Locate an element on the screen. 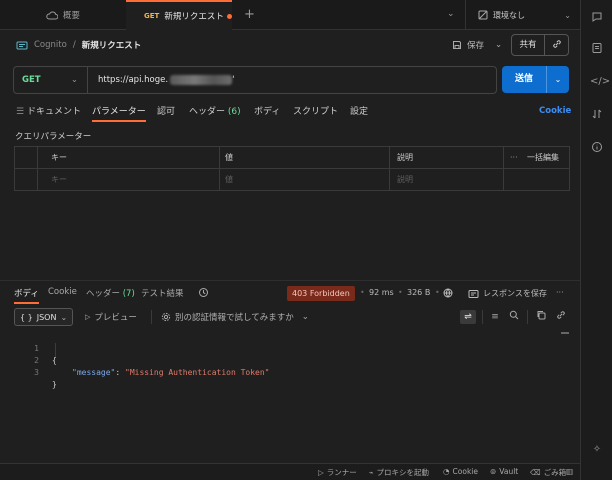 The image size is (612, 480). network-globe-icon is located at coordinates (448, 294).